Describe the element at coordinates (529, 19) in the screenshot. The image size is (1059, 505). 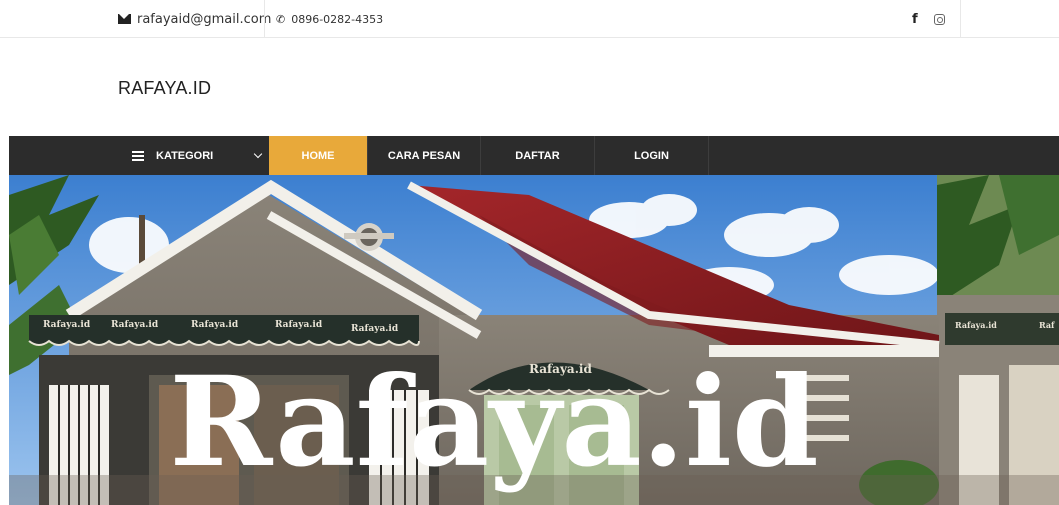
I see `top-bar: rafayaid@gmail.com ✆ 0896-0282-4353 f` at that location.